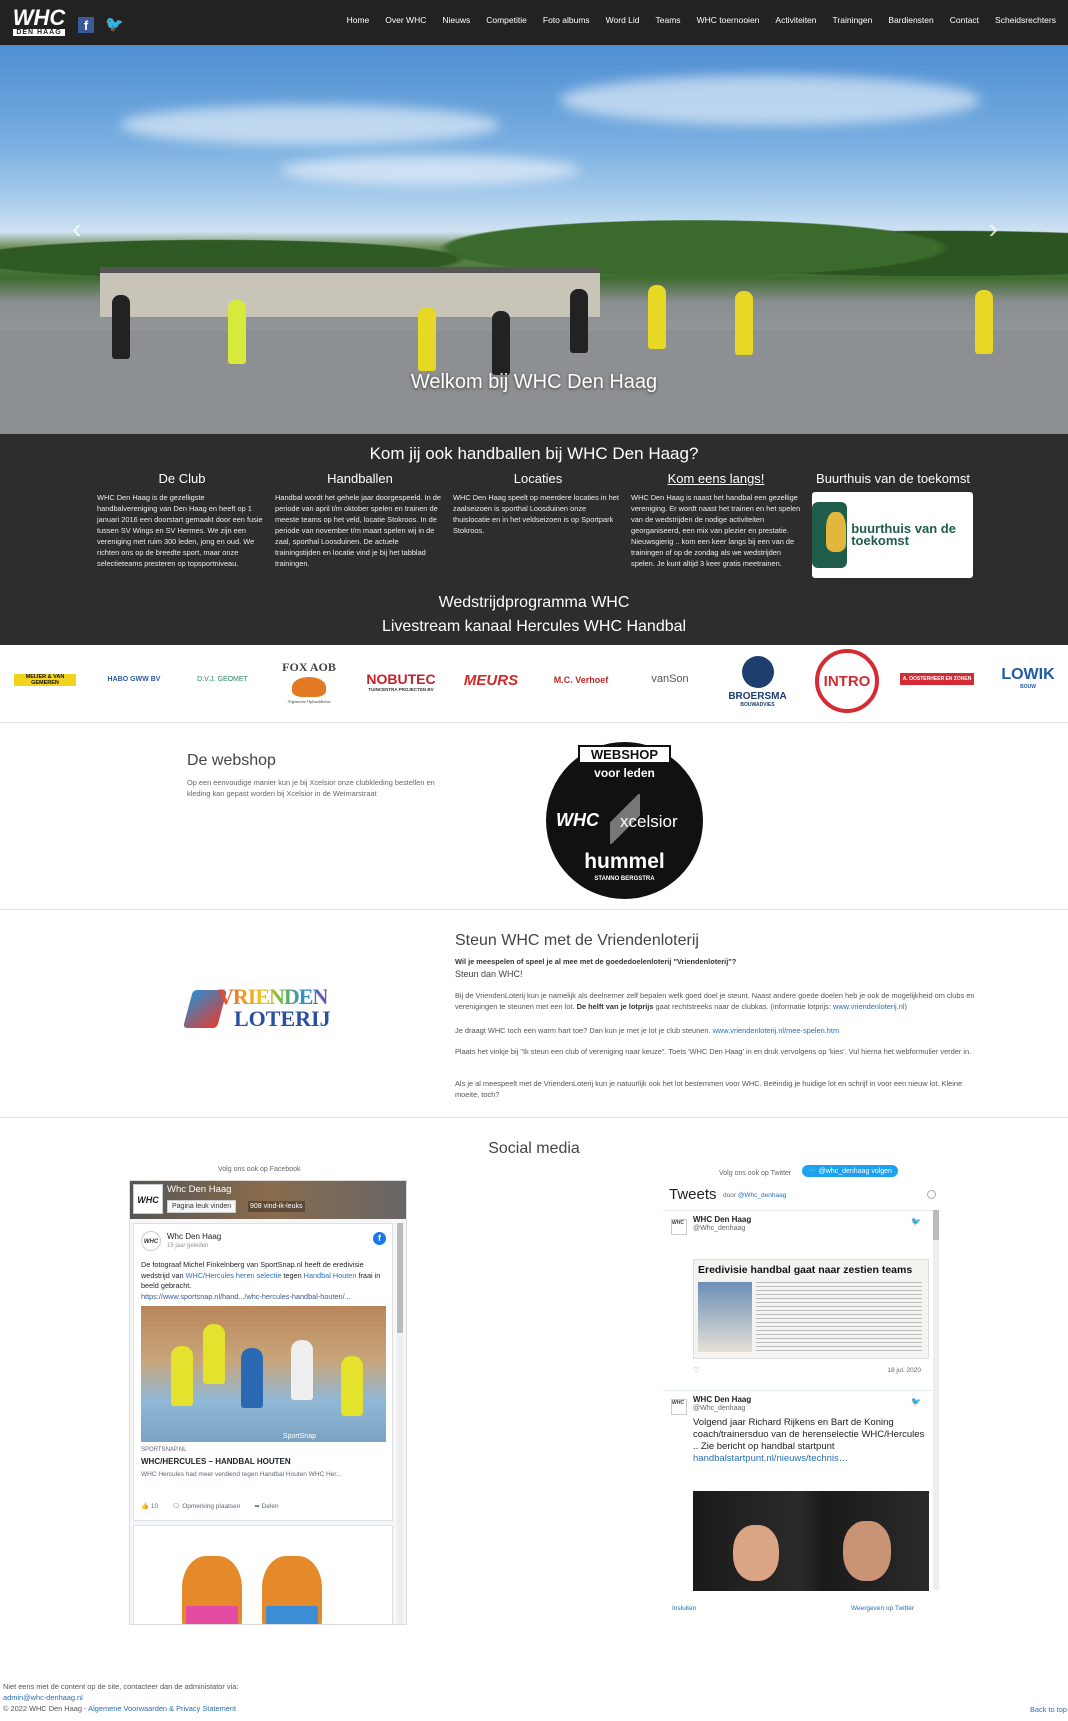 The image size is (1068, 1721). I want to click on menu-item-home: Home, so click(358, 20).